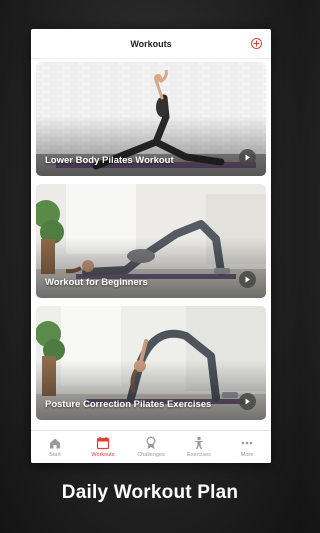  I want to click on more-icon, so click(247, 443).